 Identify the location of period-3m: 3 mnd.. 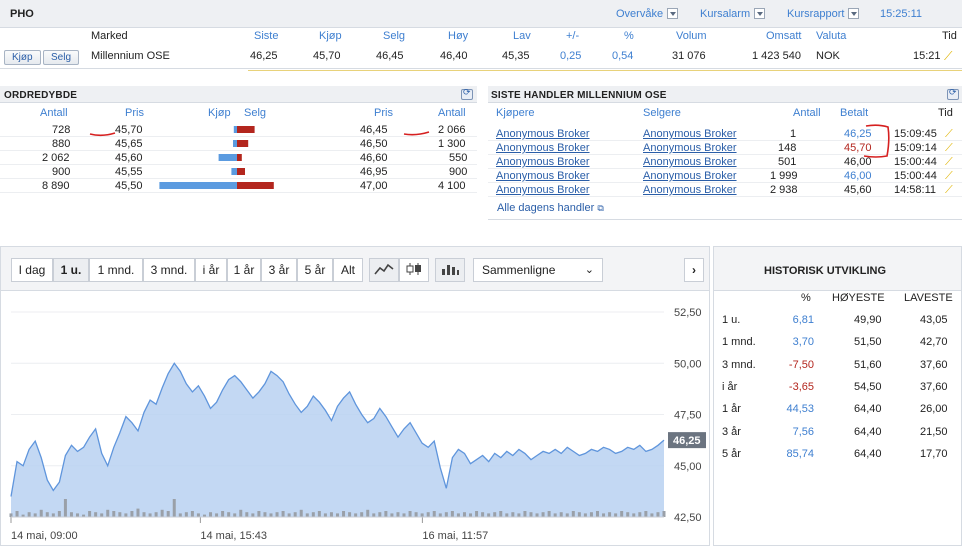
(169, 270).